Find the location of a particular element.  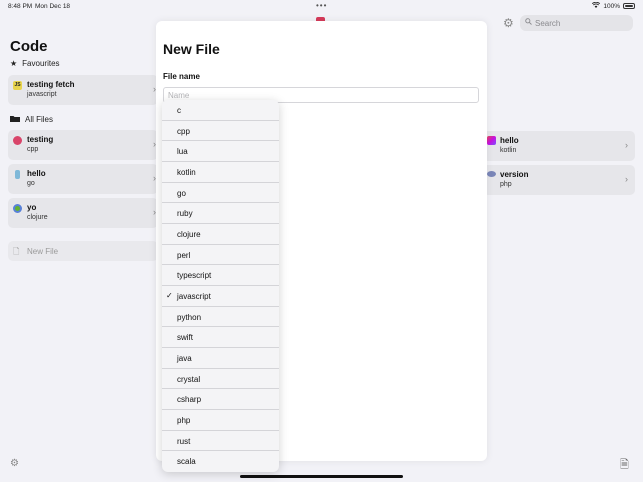

home-indicator is located at coordinates (321, 476).